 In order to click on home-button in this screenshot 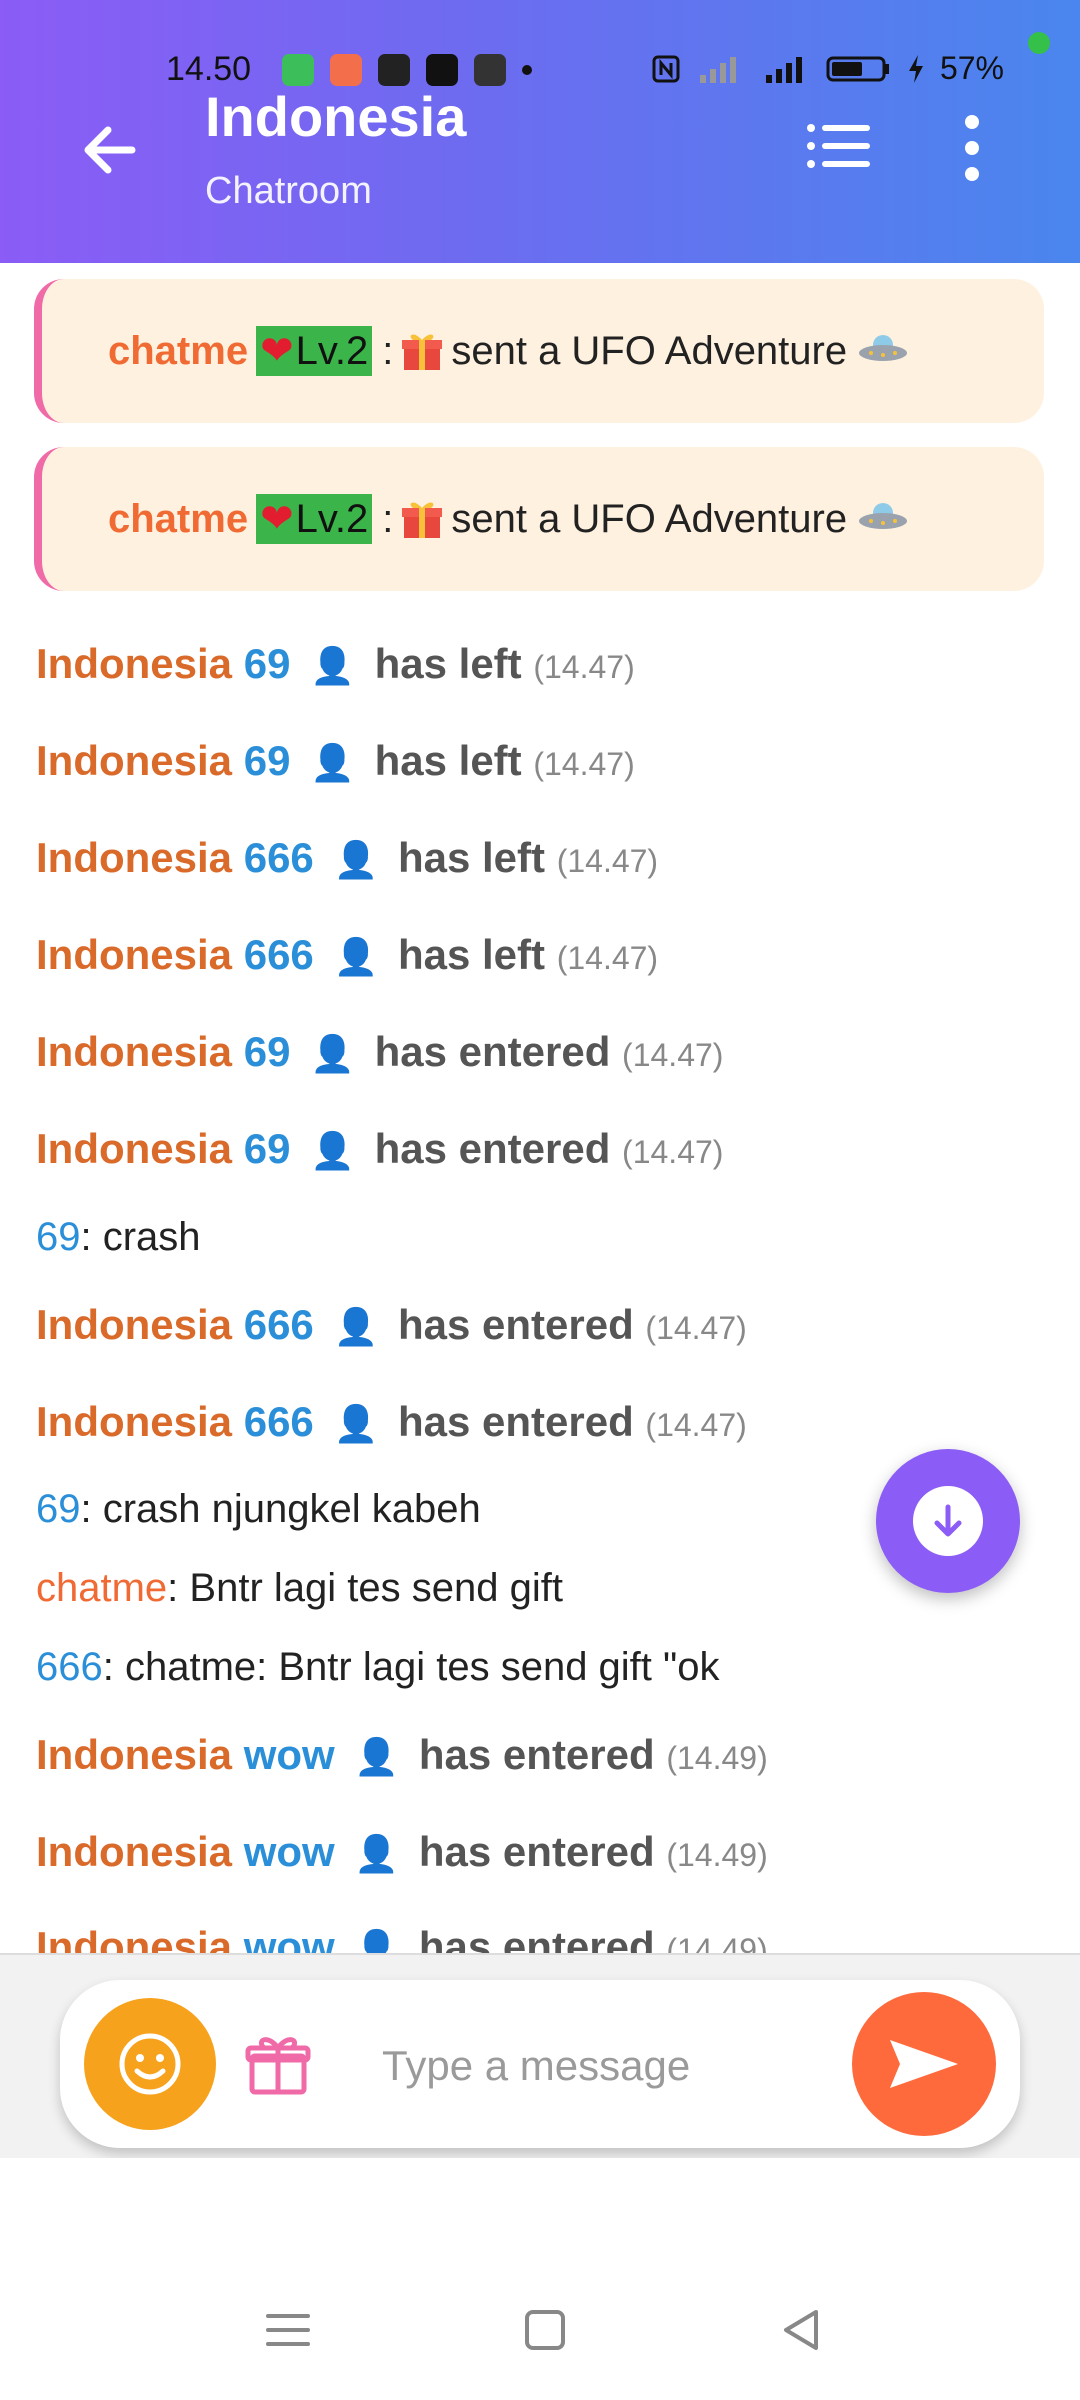, I will do `click(545, 2330)`.